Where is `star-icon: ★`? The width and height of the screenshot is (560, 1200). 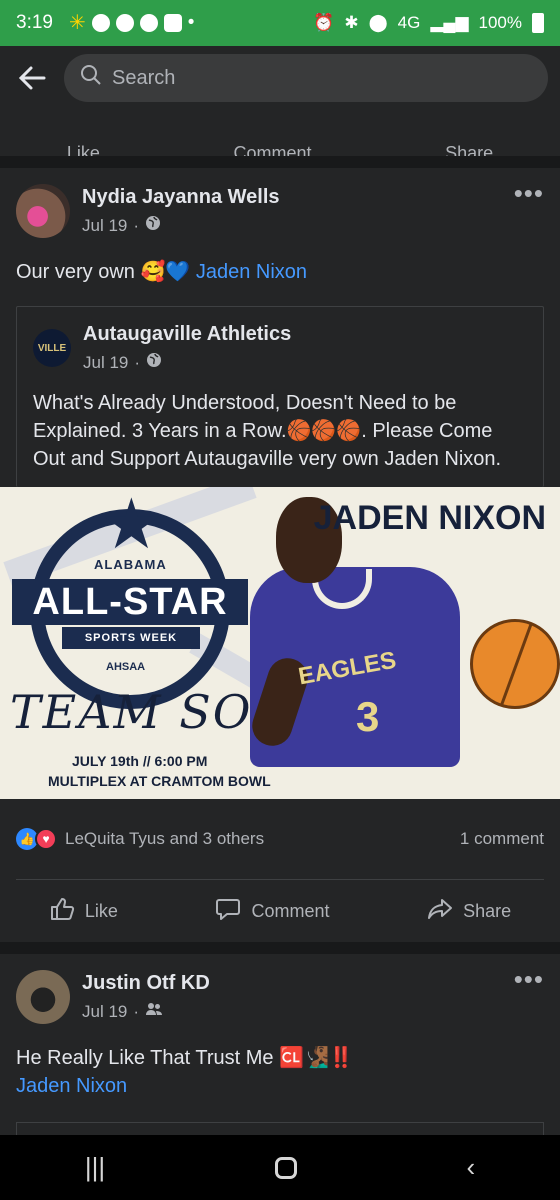
star-icon: ★ is located at coordinates (131, 525).